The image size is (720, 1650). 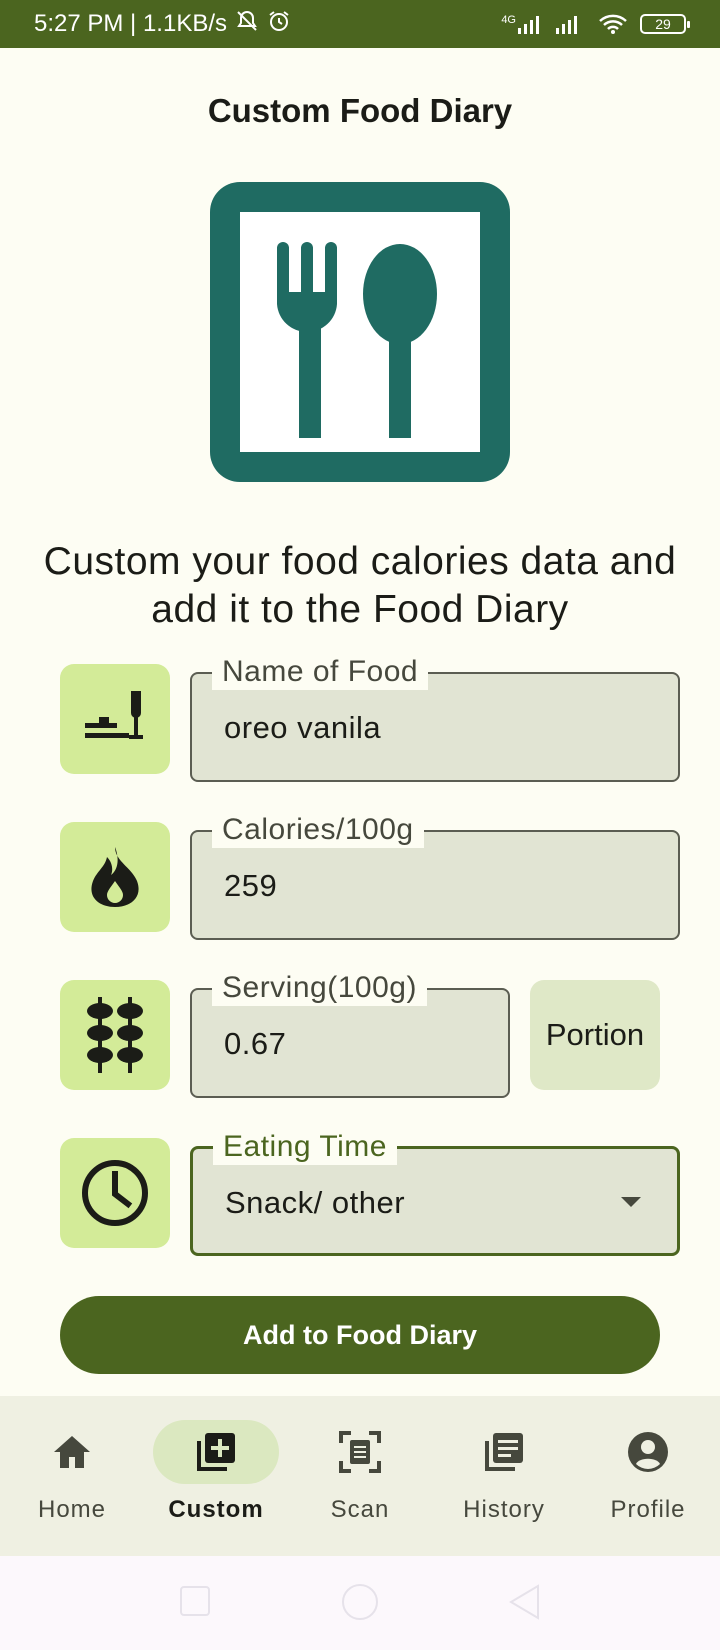 What do you see at coordinates (247, 24) in the screenshot?
I see `bell-off-icon` at bounding box center [247, 24].